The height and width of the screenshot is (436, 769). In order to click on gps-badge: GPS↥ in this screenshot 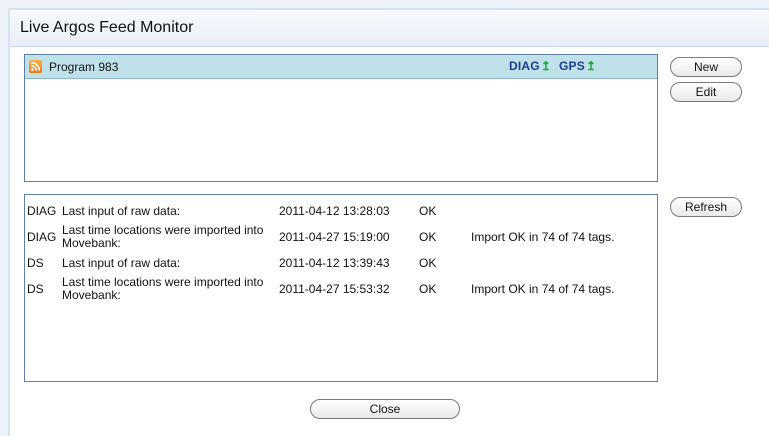, I will do `click(577, 66)`.